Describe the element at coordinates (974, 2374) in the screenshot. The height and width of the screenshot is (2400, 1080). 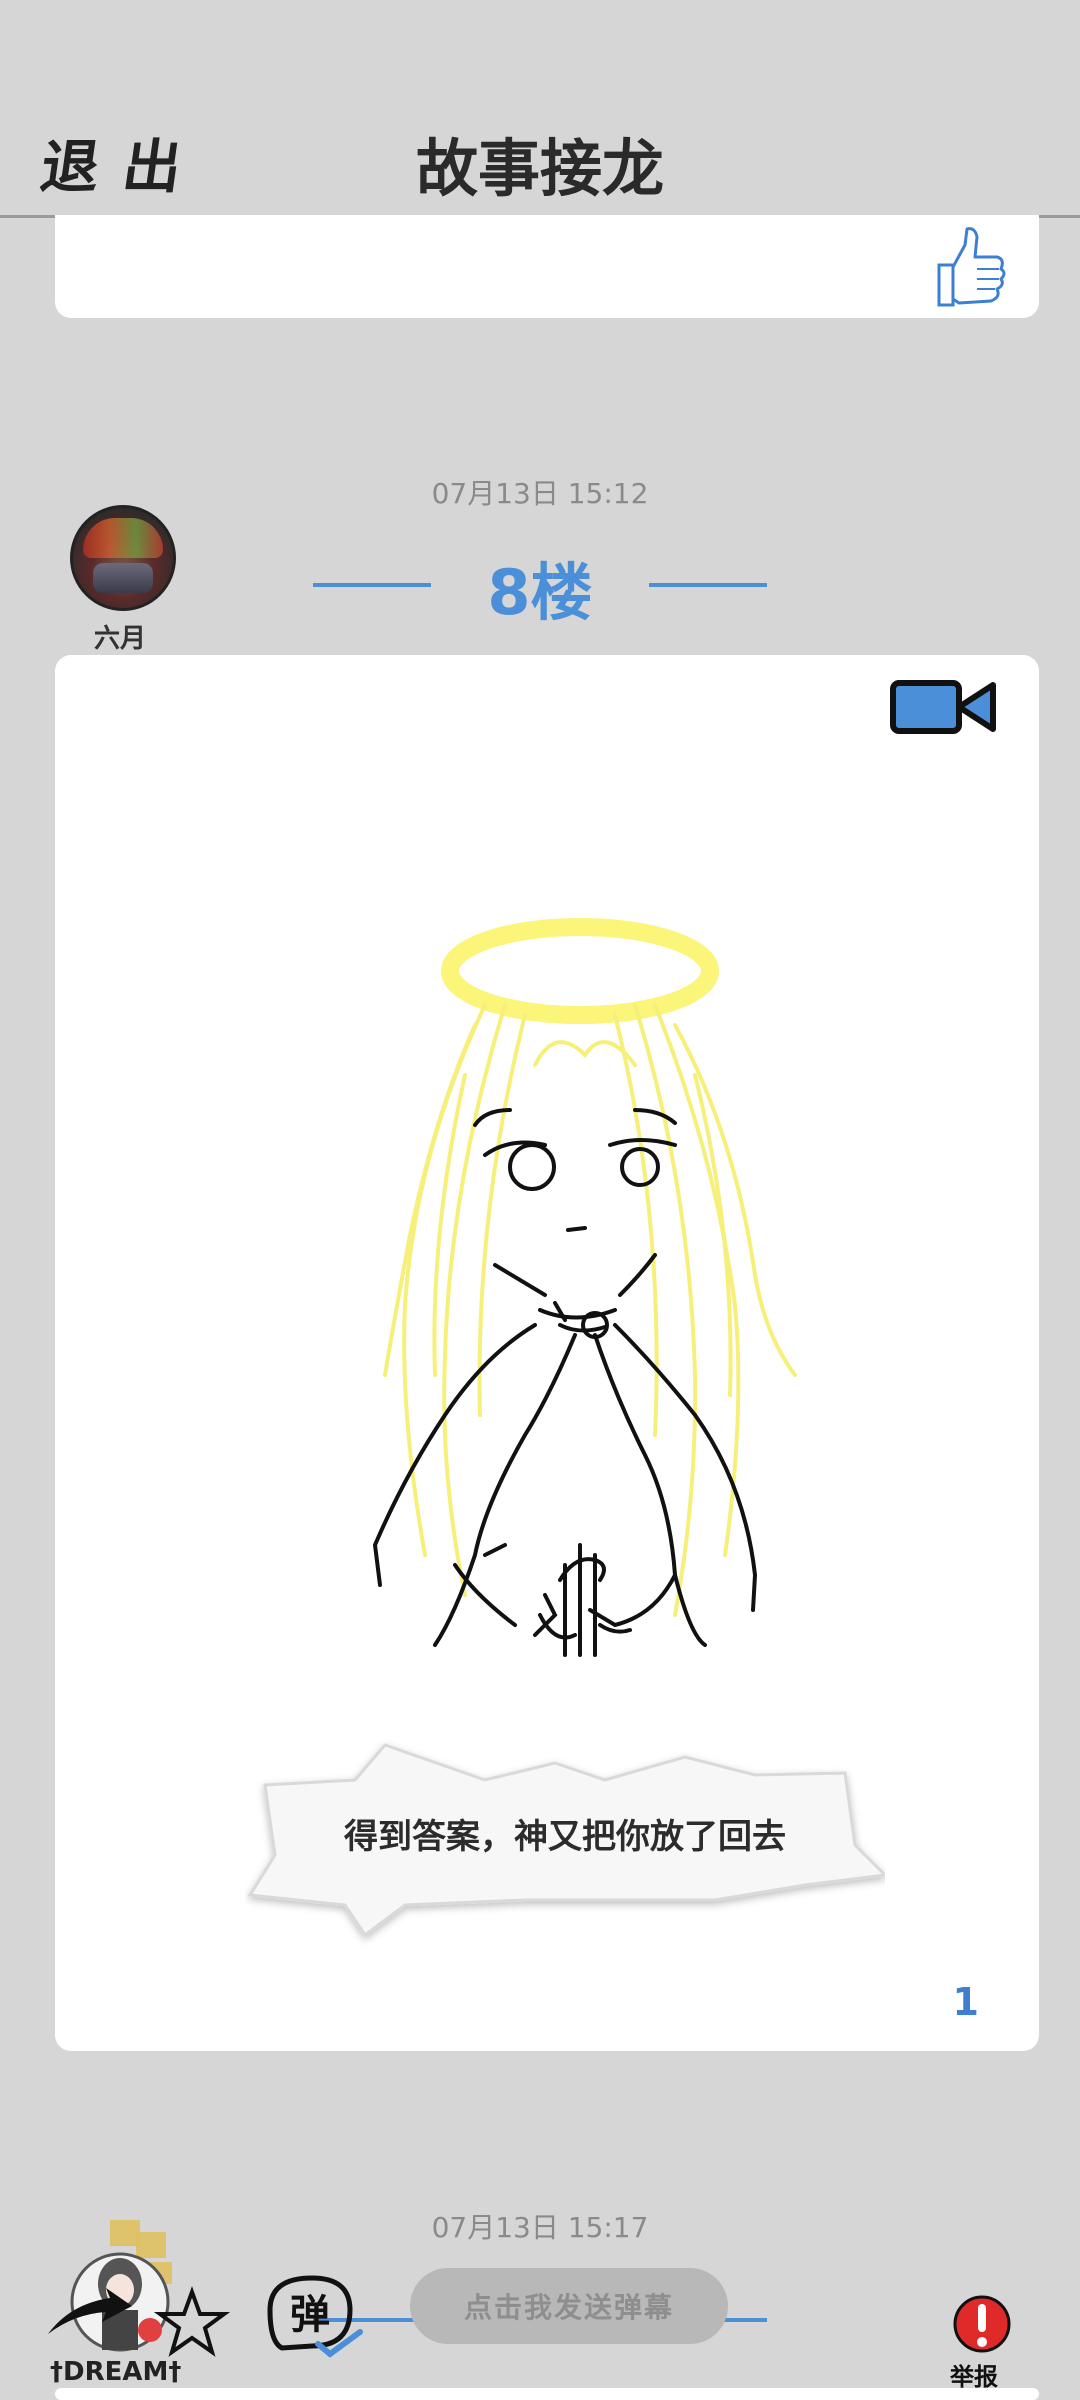
I see `report-button: 举报` at that location.